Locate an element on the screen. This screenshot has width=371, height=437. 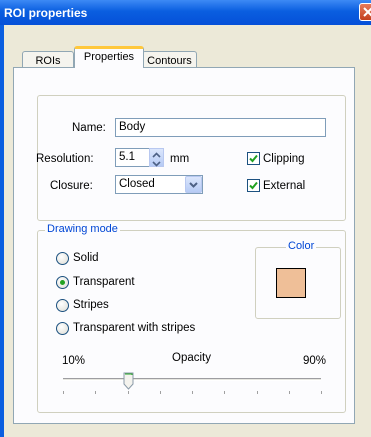
radio-transparent is located at coordinates (62, 282).